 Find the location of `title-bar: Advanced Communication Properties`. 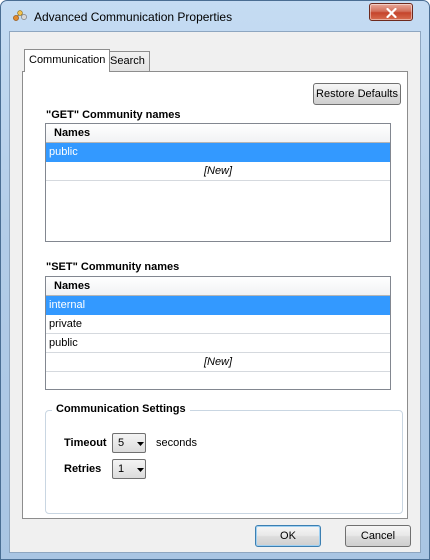

title-bar: Advanced Communication Properties is located at coordinates (215, 16).